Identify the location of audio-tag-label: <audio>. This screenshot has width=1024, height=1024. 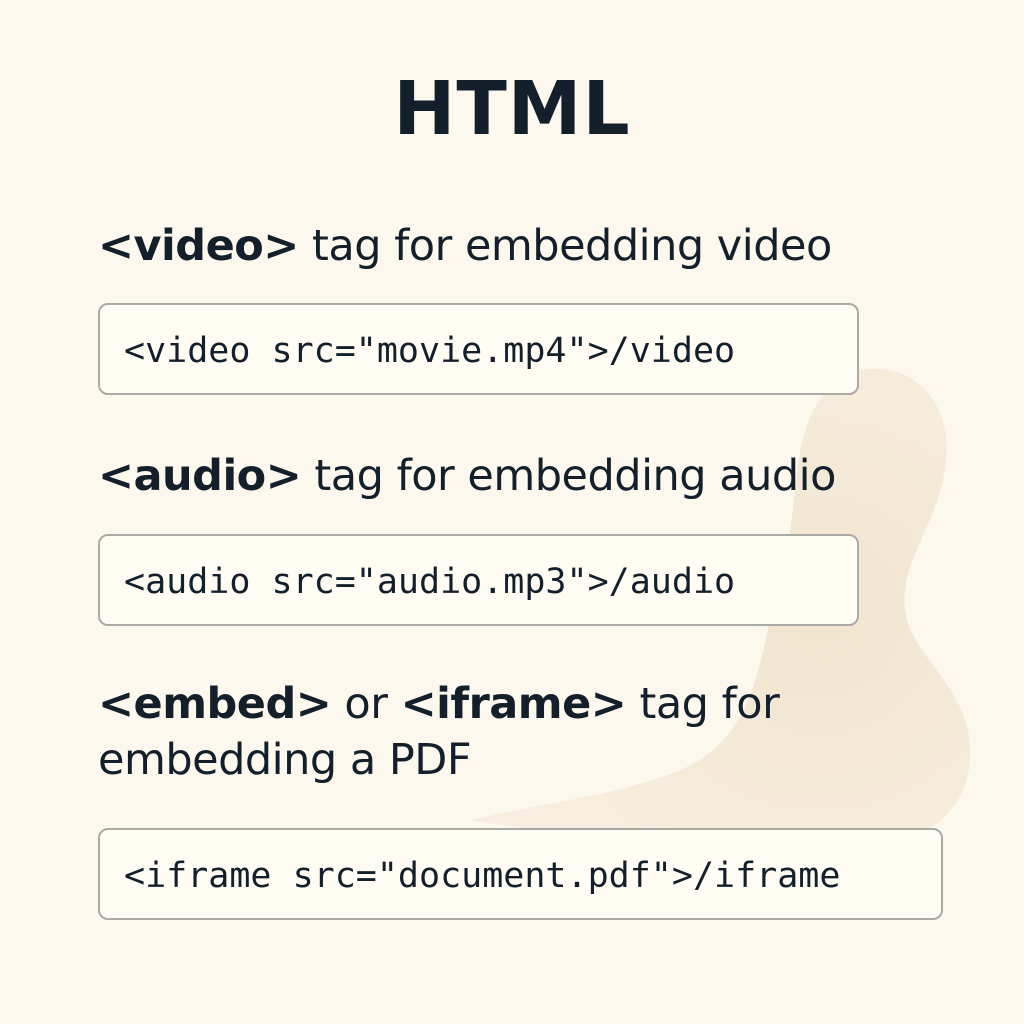
(200, 476).